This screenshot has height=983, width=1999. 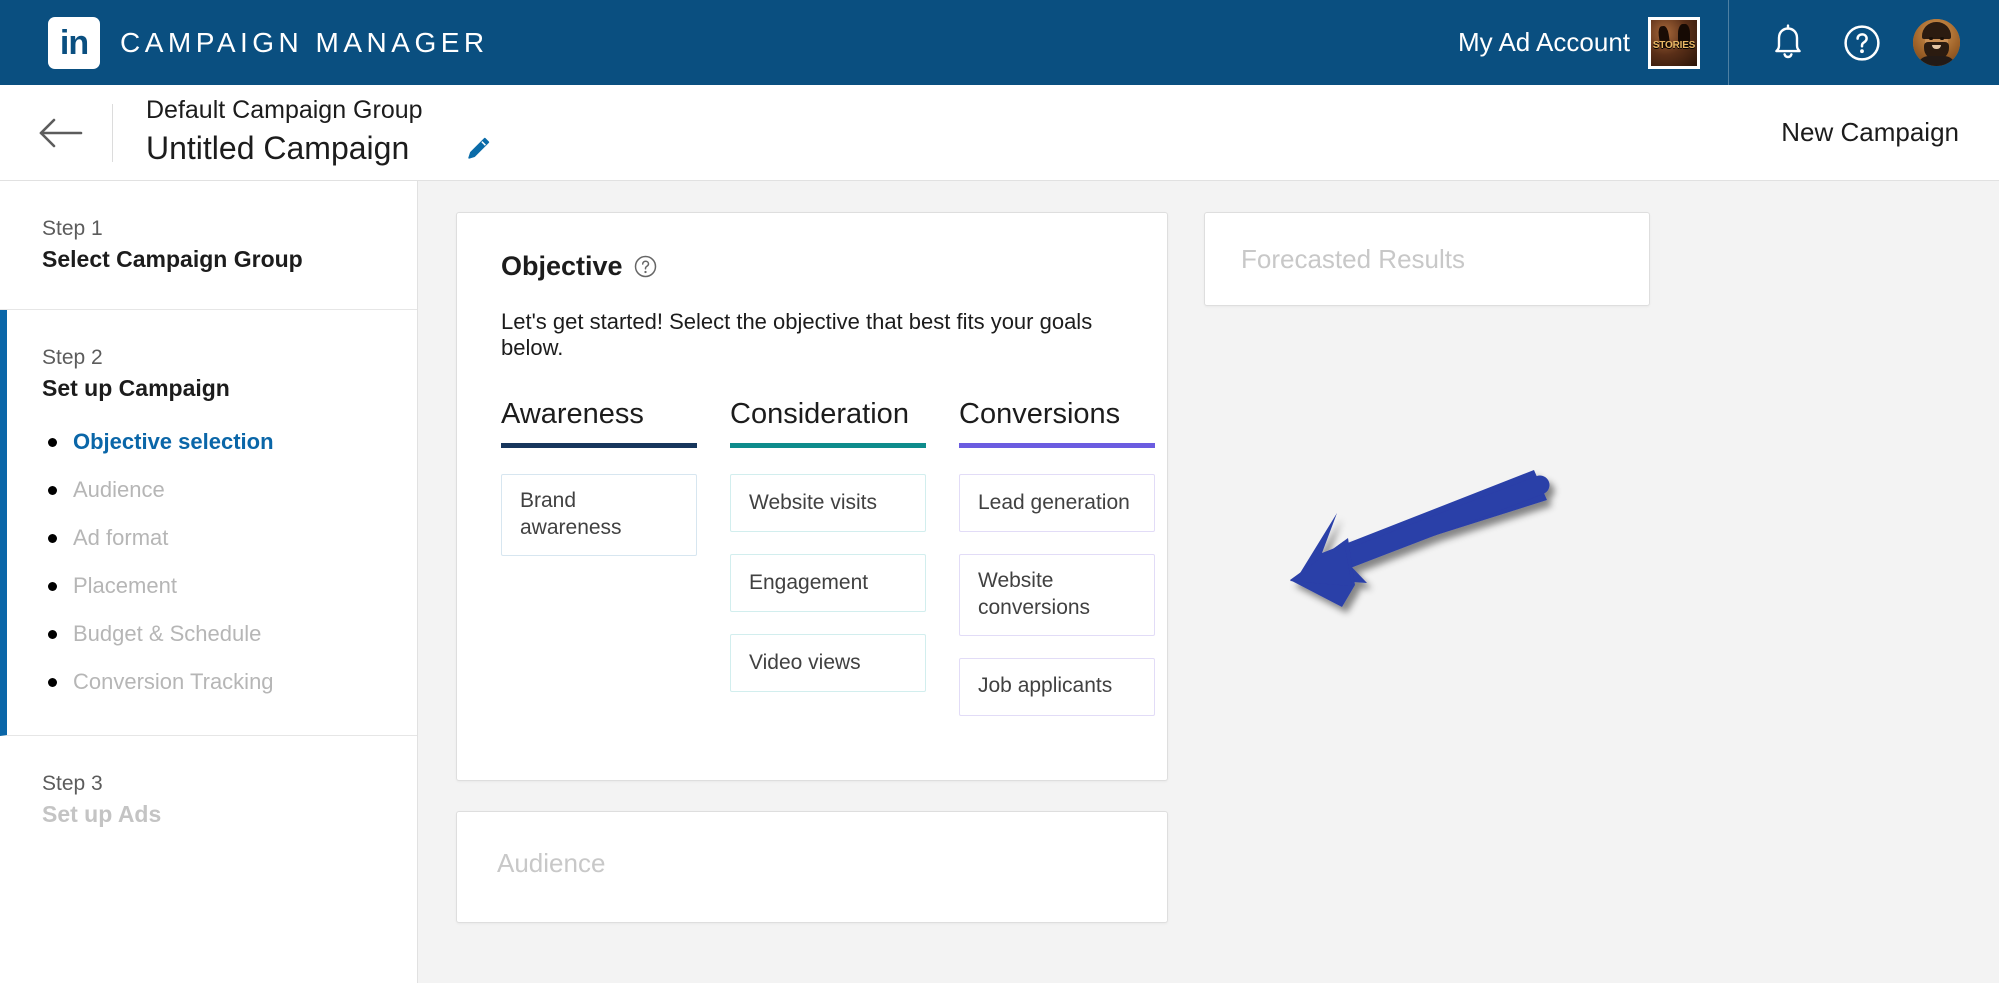 I want to click on page-title: Objective, so click(x=562, y=266).